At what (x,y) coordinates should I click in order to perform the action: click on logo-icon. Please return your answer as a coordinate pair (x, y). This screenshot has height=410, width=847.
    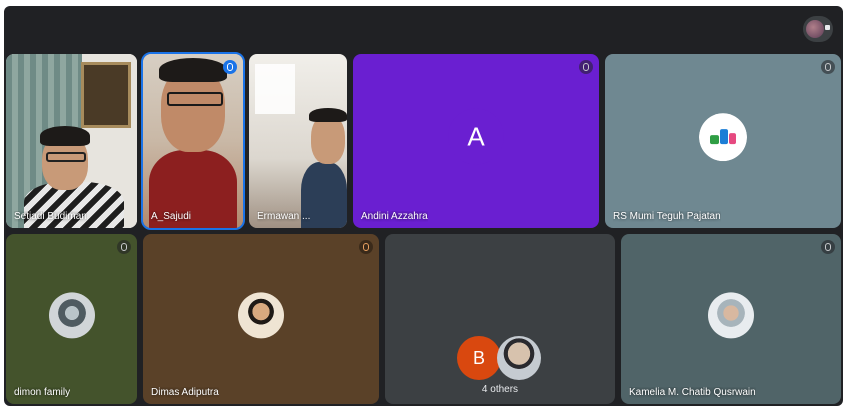
    Looking at the image, I should click on (723, 137).